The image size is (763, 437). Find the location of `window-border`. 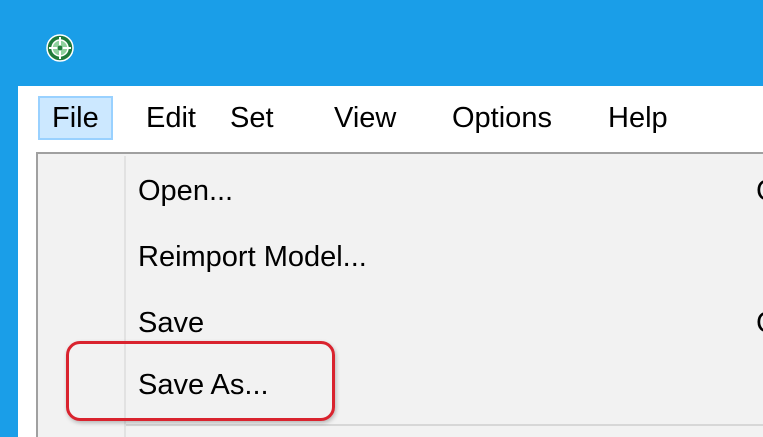

window-border is located at coordinates (9, 218).